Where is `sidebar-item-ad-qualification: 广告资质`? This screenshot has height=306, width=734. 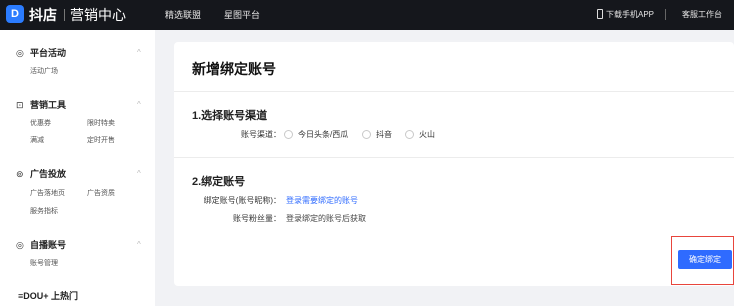 sidebar-item-ad-qualification: 广告资质 is located at coordinates (101, 194).